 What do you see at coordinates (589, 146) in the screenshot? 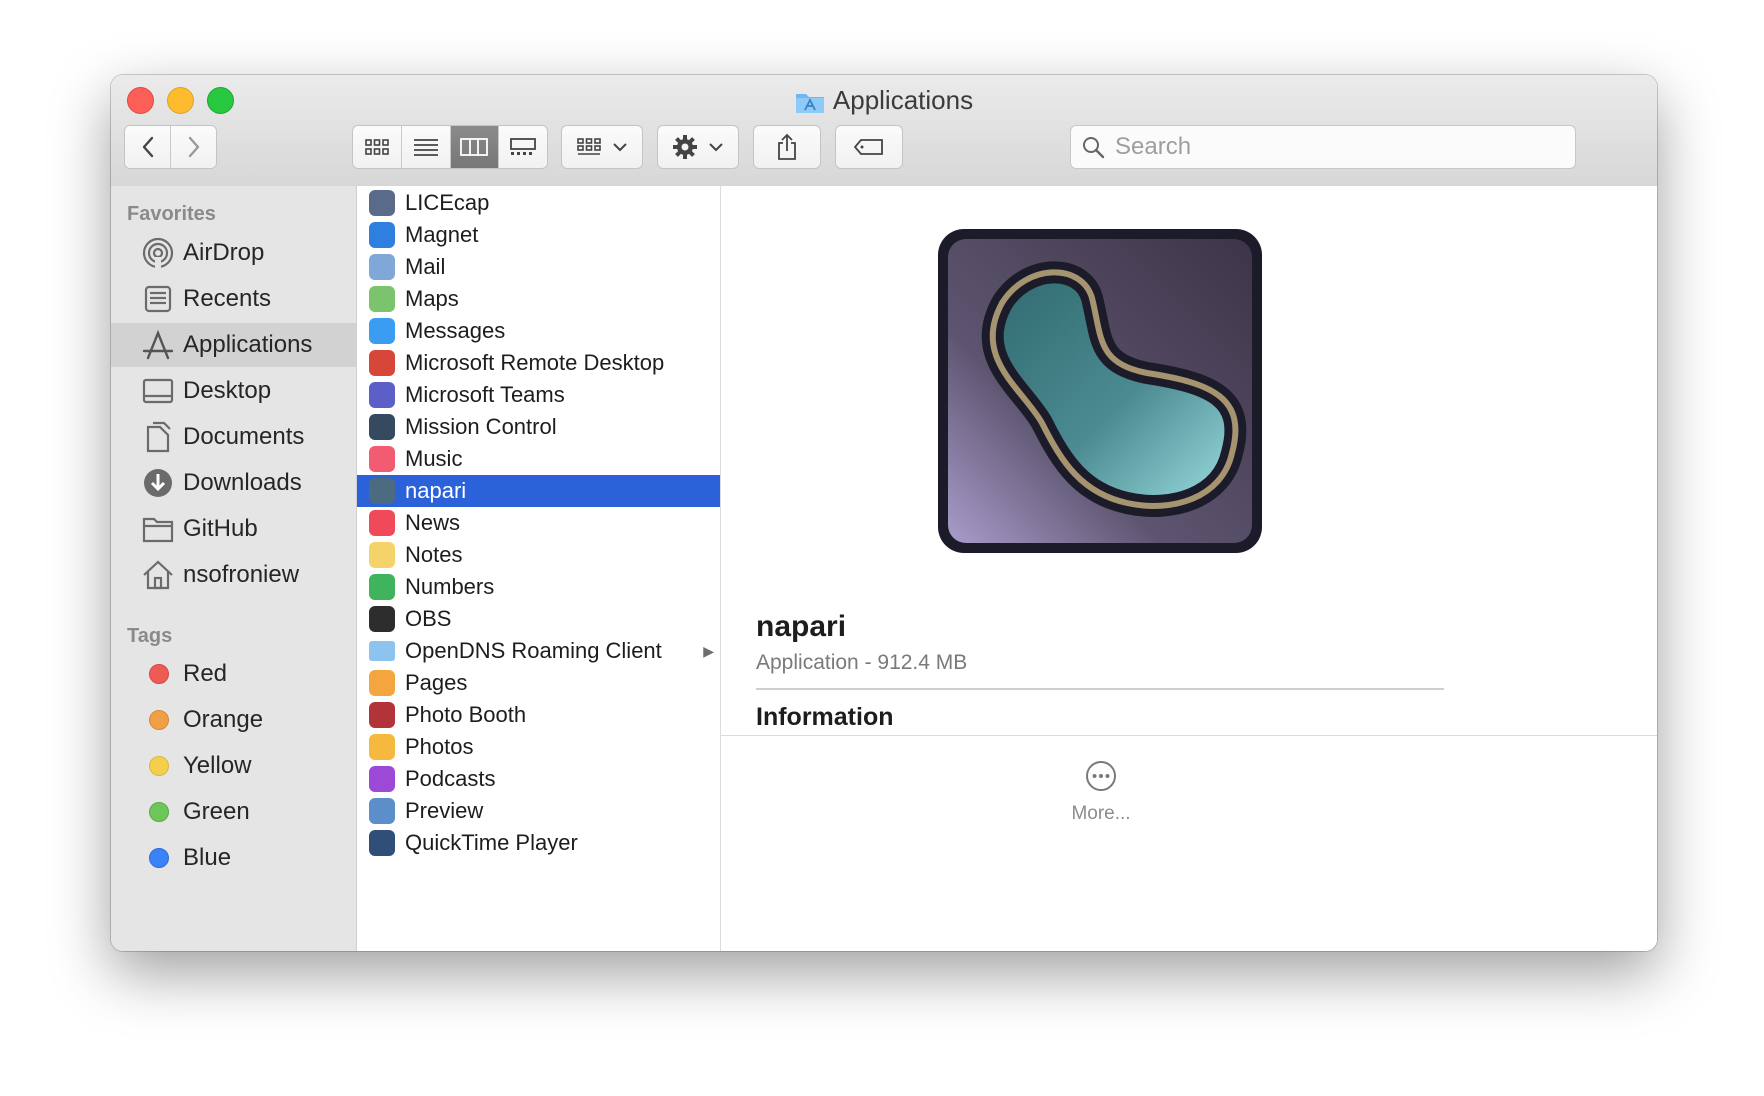
I see `group-icon` at bounding box center [589, 146].